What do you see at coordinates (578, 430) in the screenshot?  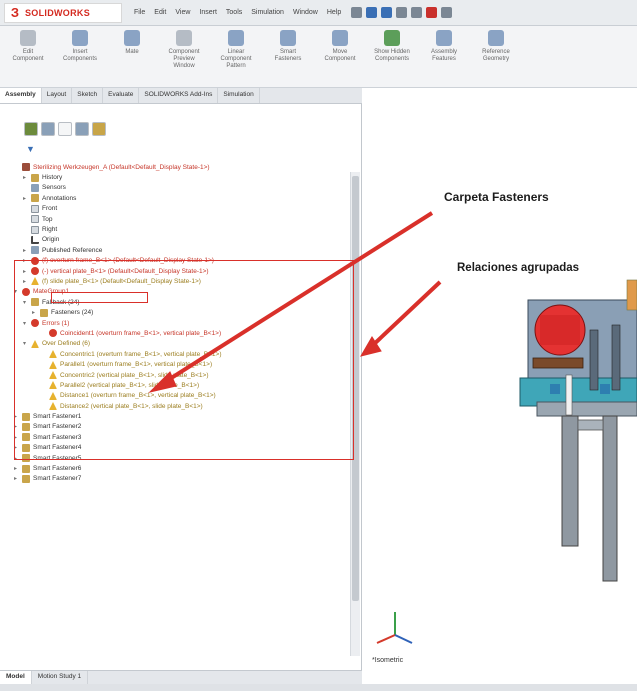 I see `machine-model` at bounding box center [578, 430].